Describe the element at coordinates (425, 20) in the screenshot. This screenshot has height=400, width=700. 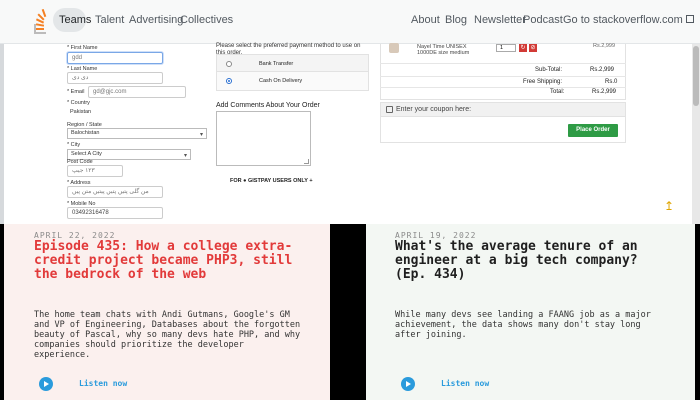
I see `nav-about: About` at that location.